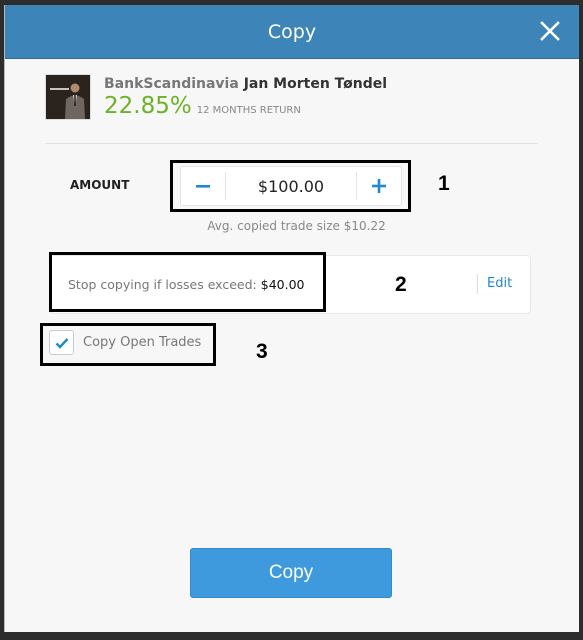 The width and height of the screenshot is (583, 640). What do you see at coordinates (315, 83) in the screenshot?
I see `trader-full-name: Jan Morten Tøndel` at bounding box center [315, 83].